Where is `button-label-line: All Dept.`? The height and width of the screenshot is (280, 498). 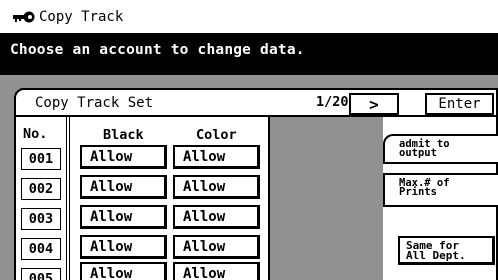 button-label-line: All Dept. is located at coordinates (436, 255).